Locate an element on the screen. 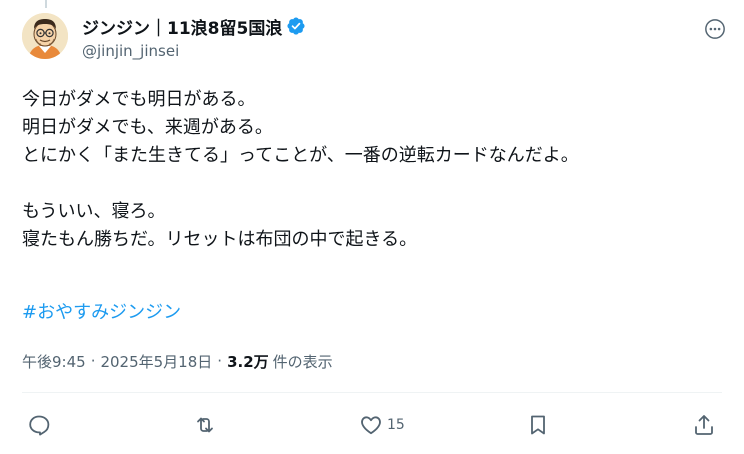  hashtag-link: #おやすみジンジン is located at coordinates (101, 313).